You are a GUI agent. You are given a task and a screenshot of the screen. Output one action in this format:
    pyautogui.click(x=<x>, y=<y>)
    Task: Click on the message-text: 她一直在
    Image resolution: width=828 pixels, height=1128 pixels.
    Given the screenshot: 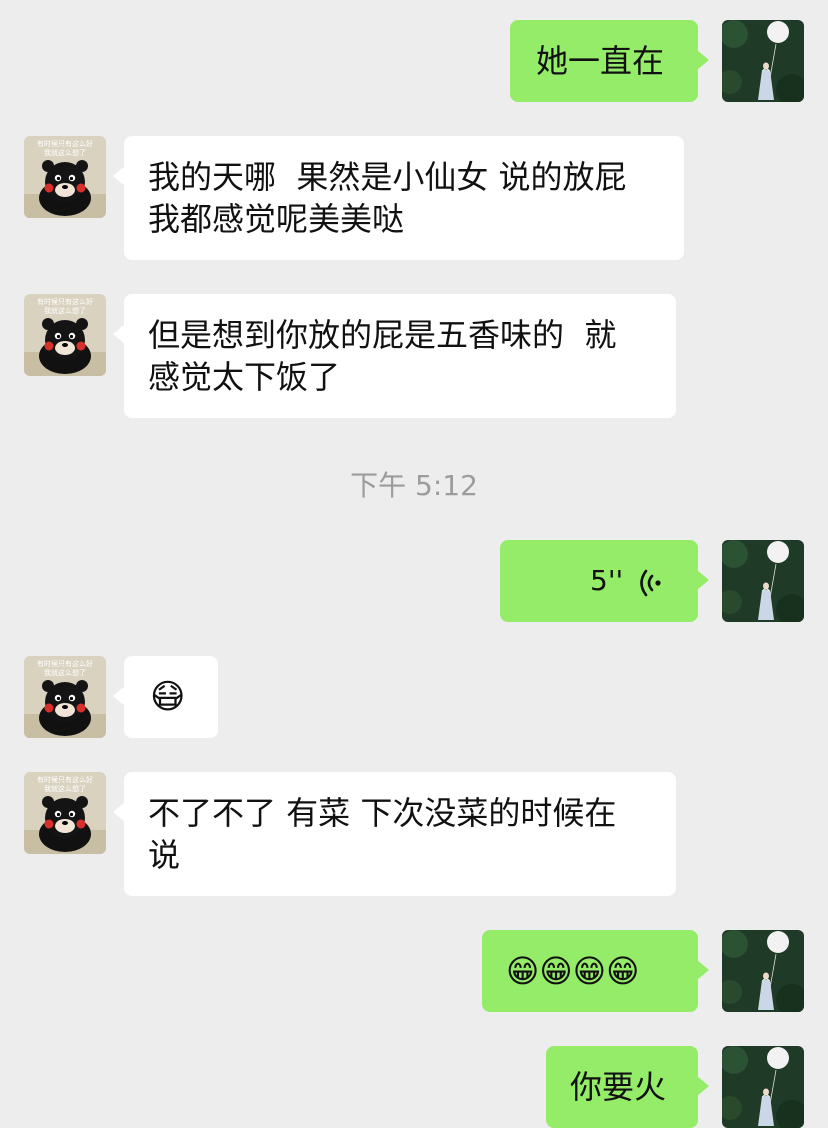 What is the action you would take?
    pyautogui.click(x=600, y=61)
    